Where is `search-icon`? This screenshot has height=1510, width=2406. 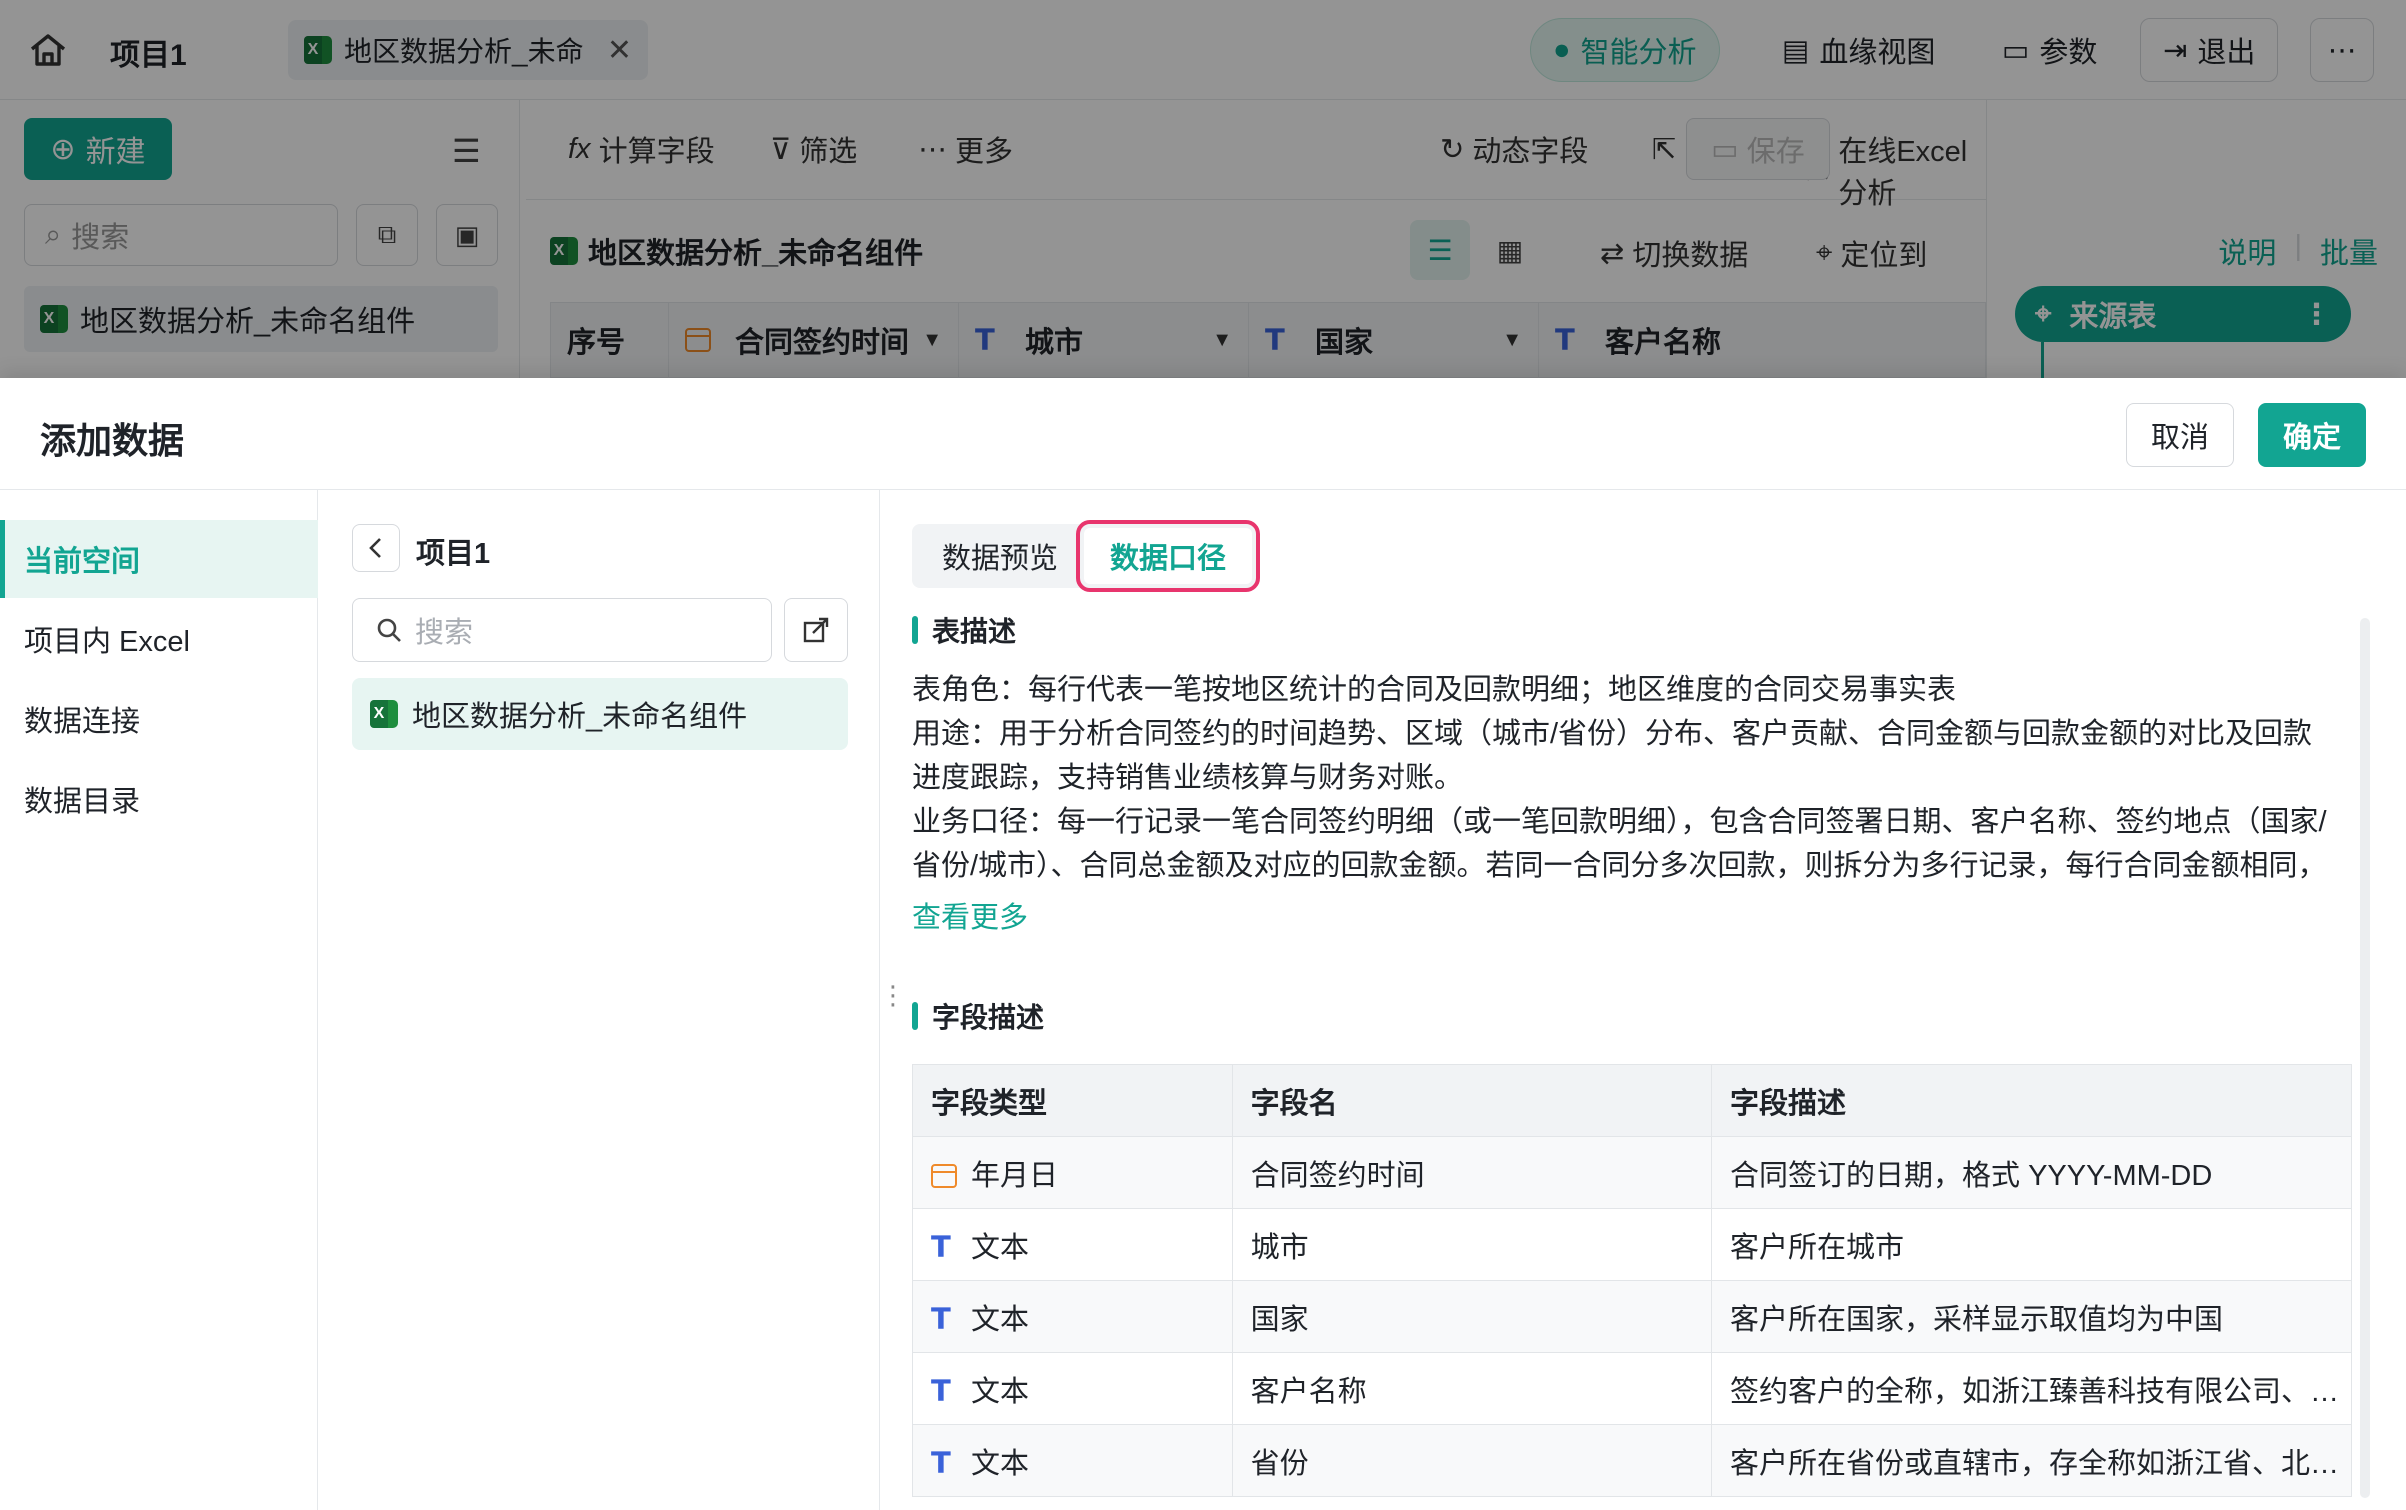 search-icon is located at coordinates (389, 630).